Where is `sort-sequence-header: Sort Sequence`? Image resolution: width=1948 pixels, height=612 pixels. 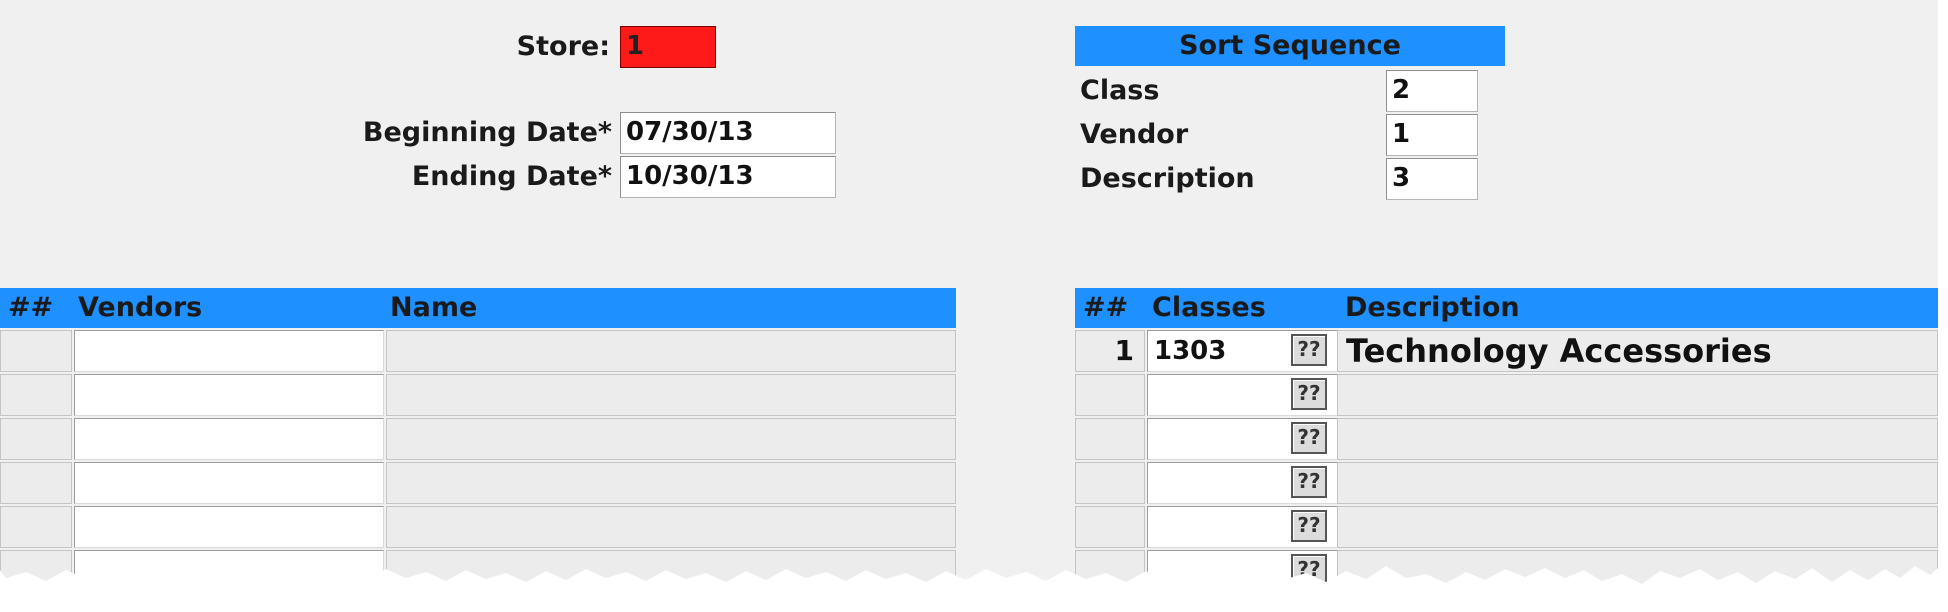
sort-sequence-header: Sort Sequence is located at coordinates (1290, 46).